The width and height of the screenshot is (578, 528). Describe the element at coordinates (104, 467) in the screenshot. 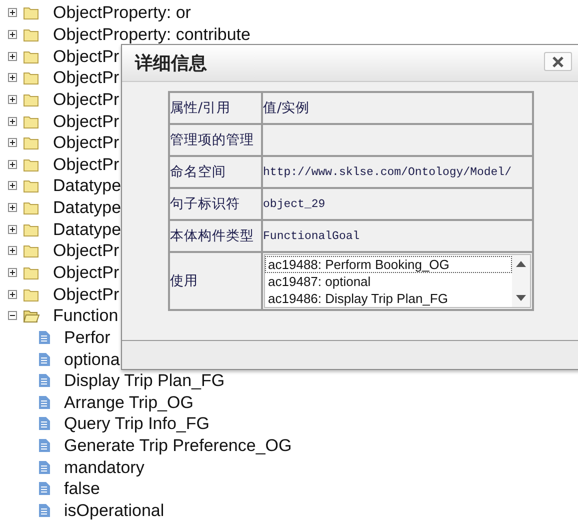

I see `tree-item: mandatory` at that location.